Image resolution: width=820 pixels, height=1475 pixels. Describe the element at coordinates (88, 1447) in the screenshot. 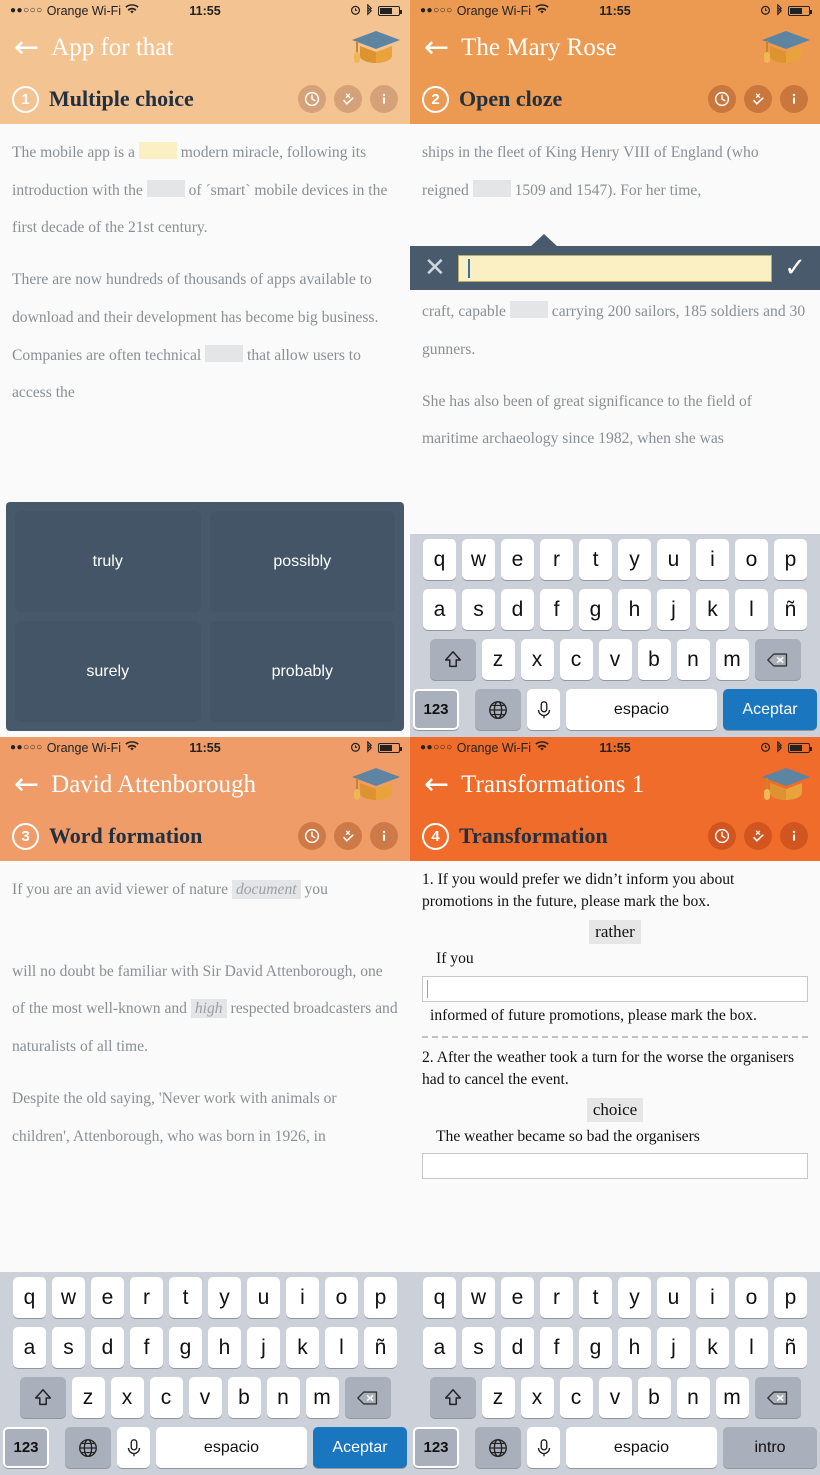

I see `globe-icon` at that location.